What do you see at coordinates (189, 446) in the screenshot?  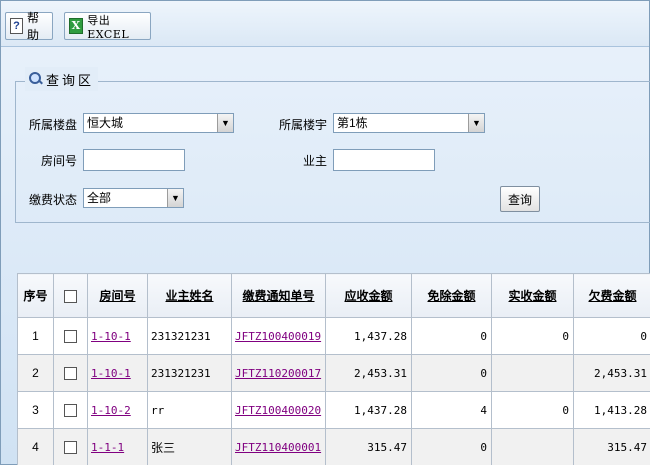 I see `cell-owner: 张三` at bounding box center [189, 446].